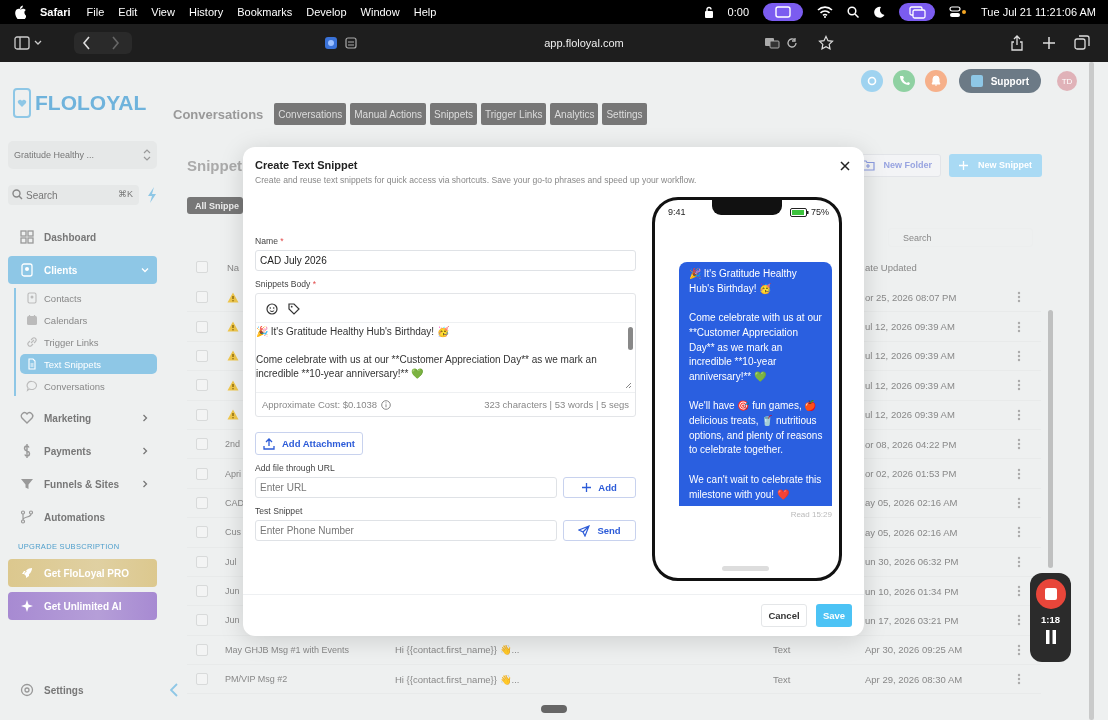 The width and height of the screenshot is (1108, 720). I want to click on support-button: Support, so click(999, 81).